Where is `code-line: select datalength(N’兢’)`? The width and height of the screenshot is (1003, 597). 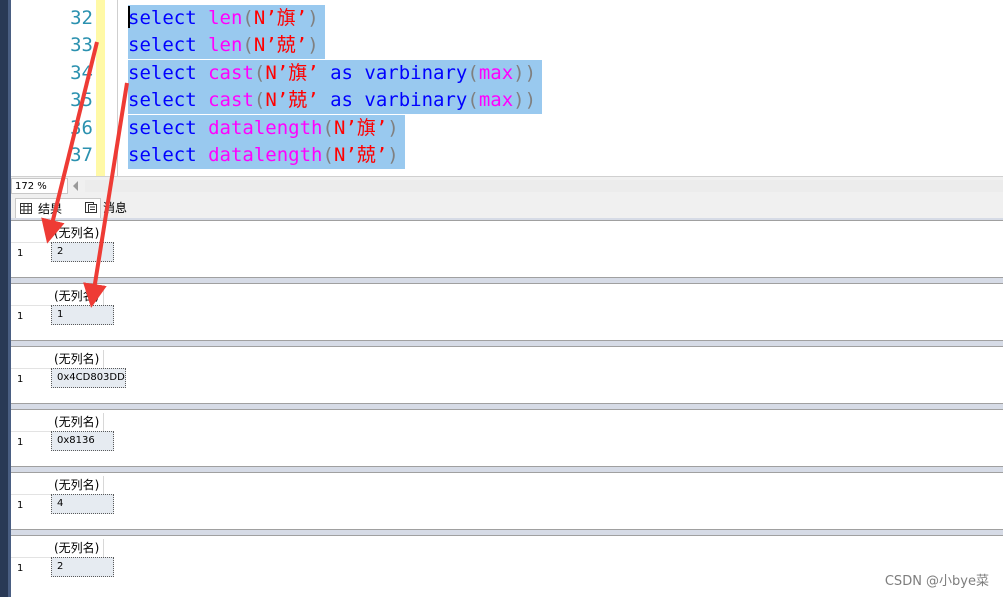
code-line: select datalength(N’兢’) is located at coordinates (266, 155).